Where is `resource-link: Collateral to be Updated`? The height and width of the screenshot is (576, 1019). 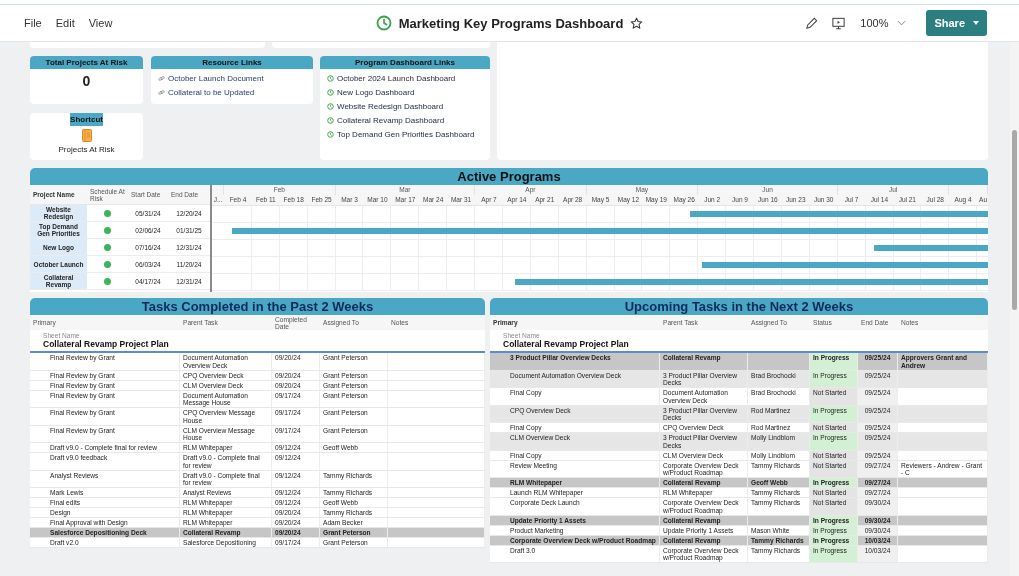 resource-link: Collateral to be Updated is located at coordinates (211, 92).